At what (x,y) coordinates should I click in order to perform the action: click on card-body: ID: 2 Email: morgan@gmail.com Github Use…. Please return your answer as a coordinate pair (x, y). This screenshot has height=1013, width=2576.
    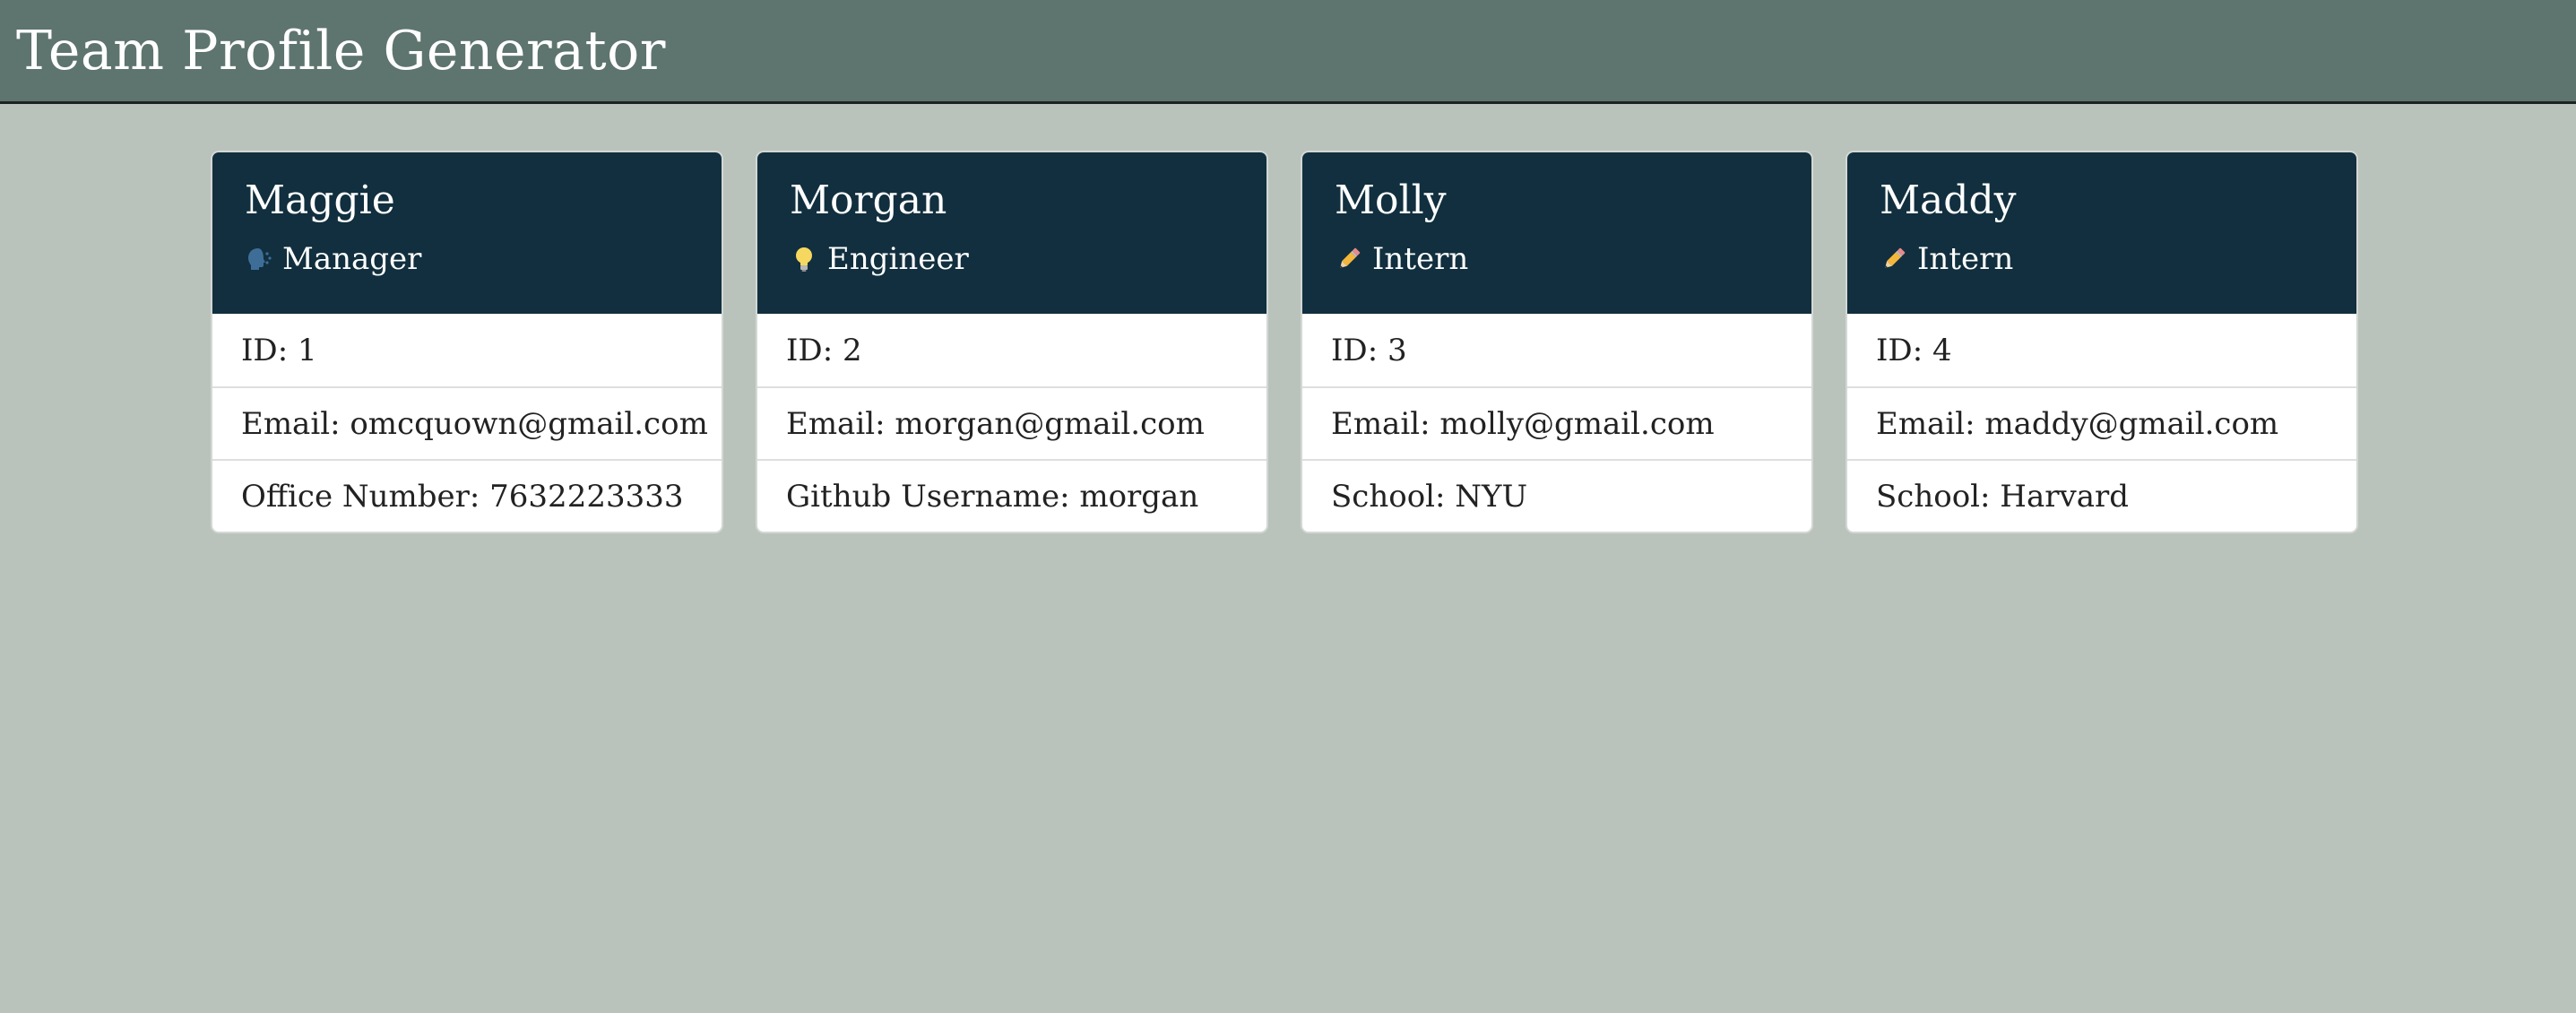
    Looking at the image, I should click on (1011, 423).